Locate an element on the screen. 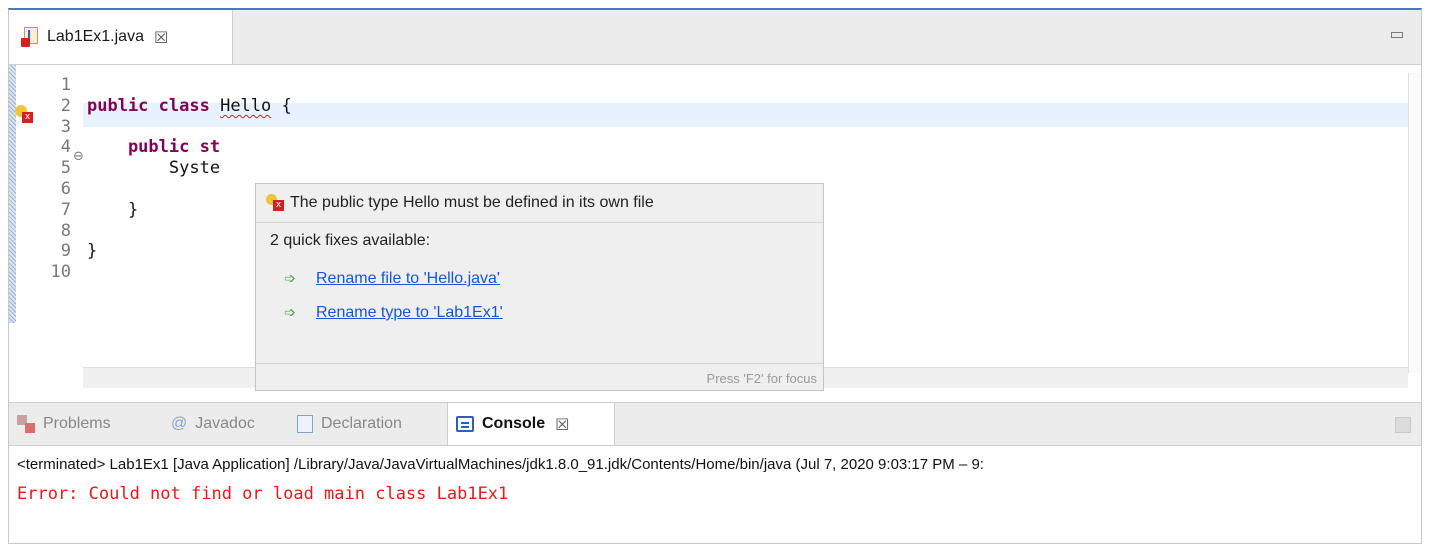 This screenshot has height=546, width=1436. quick-fix-count: 2 quick fixes available: is located at coordinates (350, 240).